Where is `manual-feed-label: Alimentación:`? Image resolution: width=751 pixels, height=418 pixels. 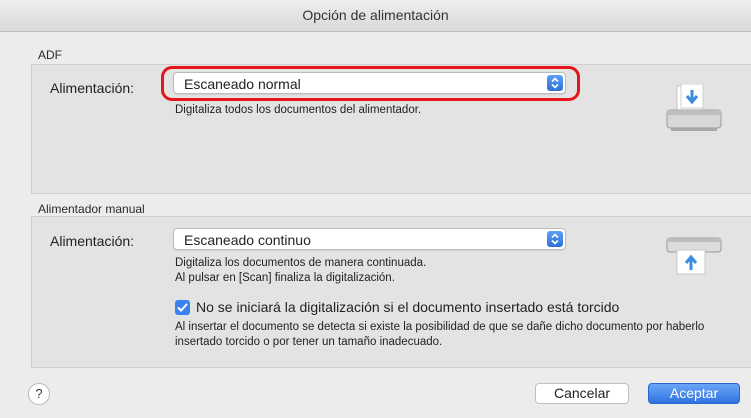
manual-feed-label: Alimentación: is located at coordinates (92, 241).